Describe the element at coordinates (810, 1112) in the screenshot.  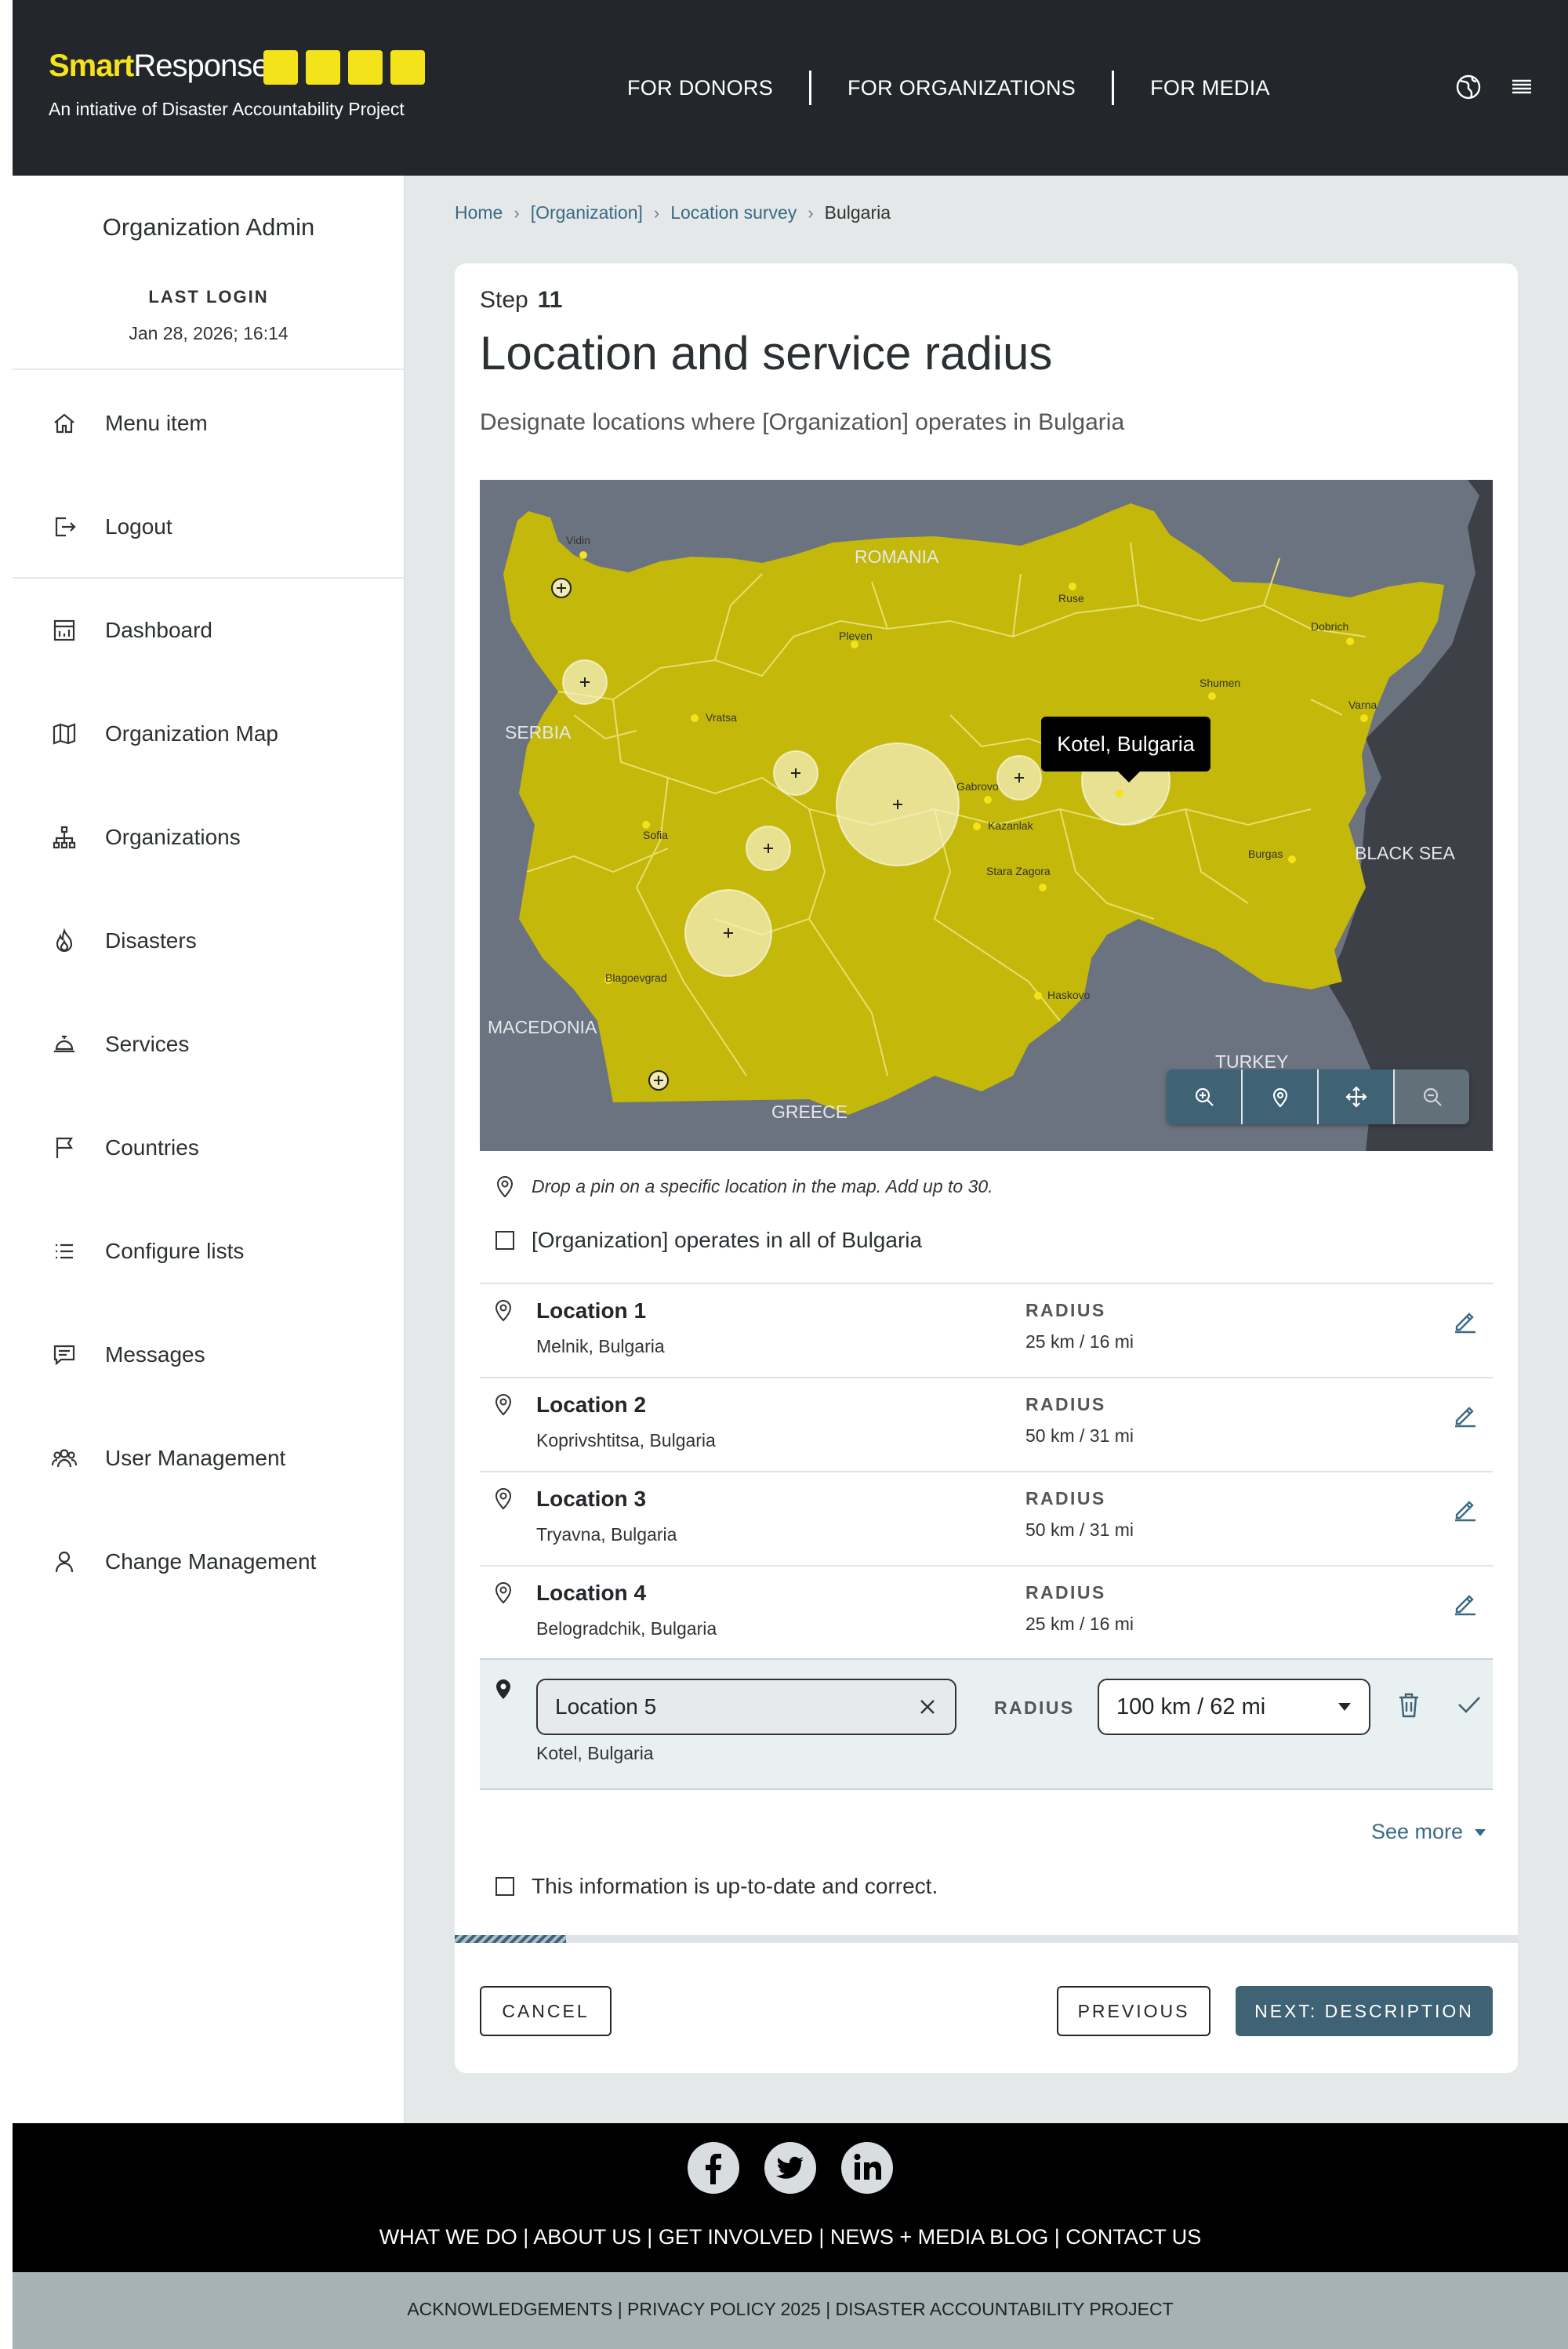
I see `label-greece: GREECE` at that location.